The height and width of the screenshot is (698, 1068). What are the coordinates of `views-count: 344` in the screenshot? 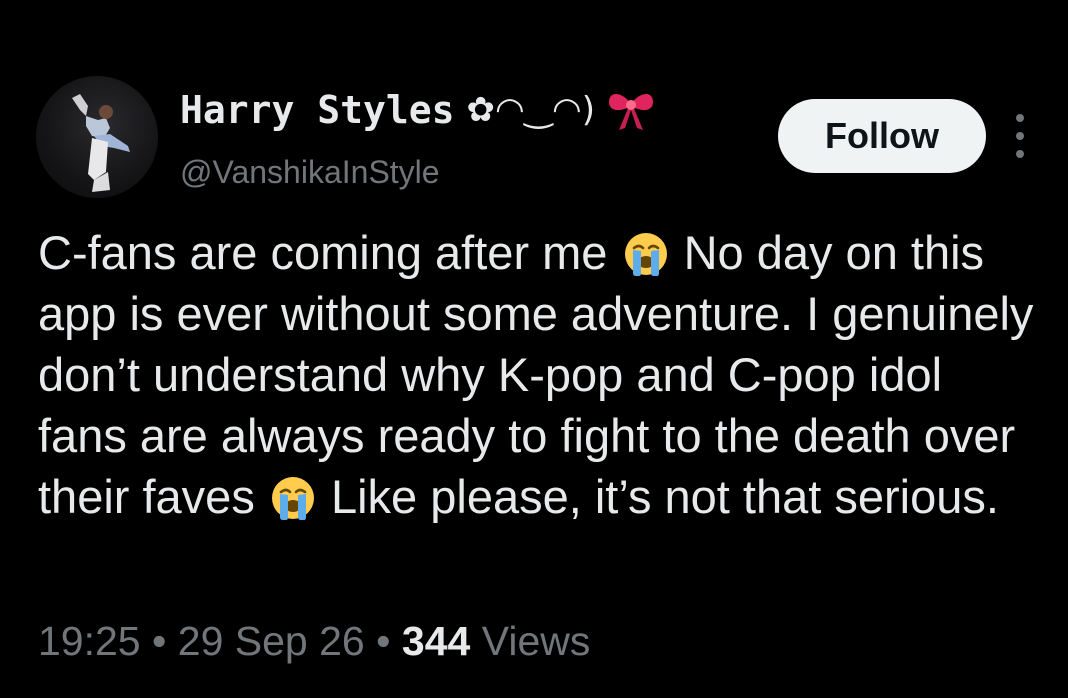 It's located at (436, 641).